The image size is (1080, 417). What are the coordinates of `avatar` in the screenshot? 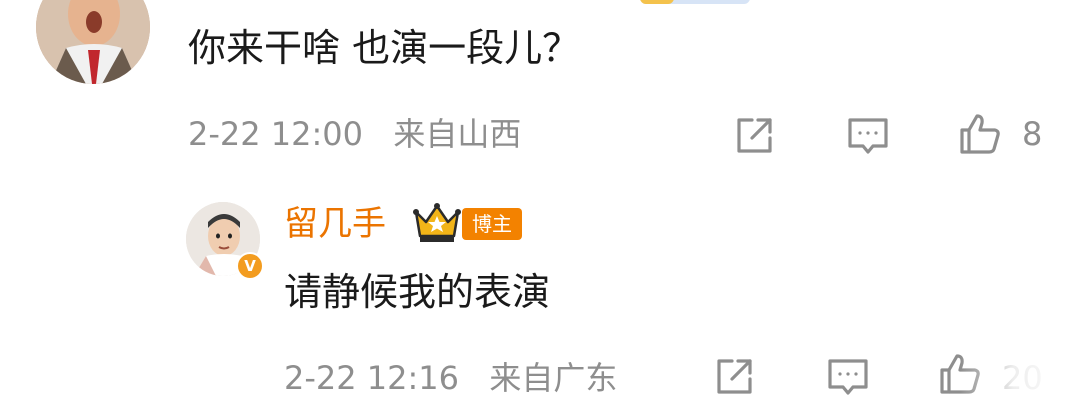 It's located at (93, 42).